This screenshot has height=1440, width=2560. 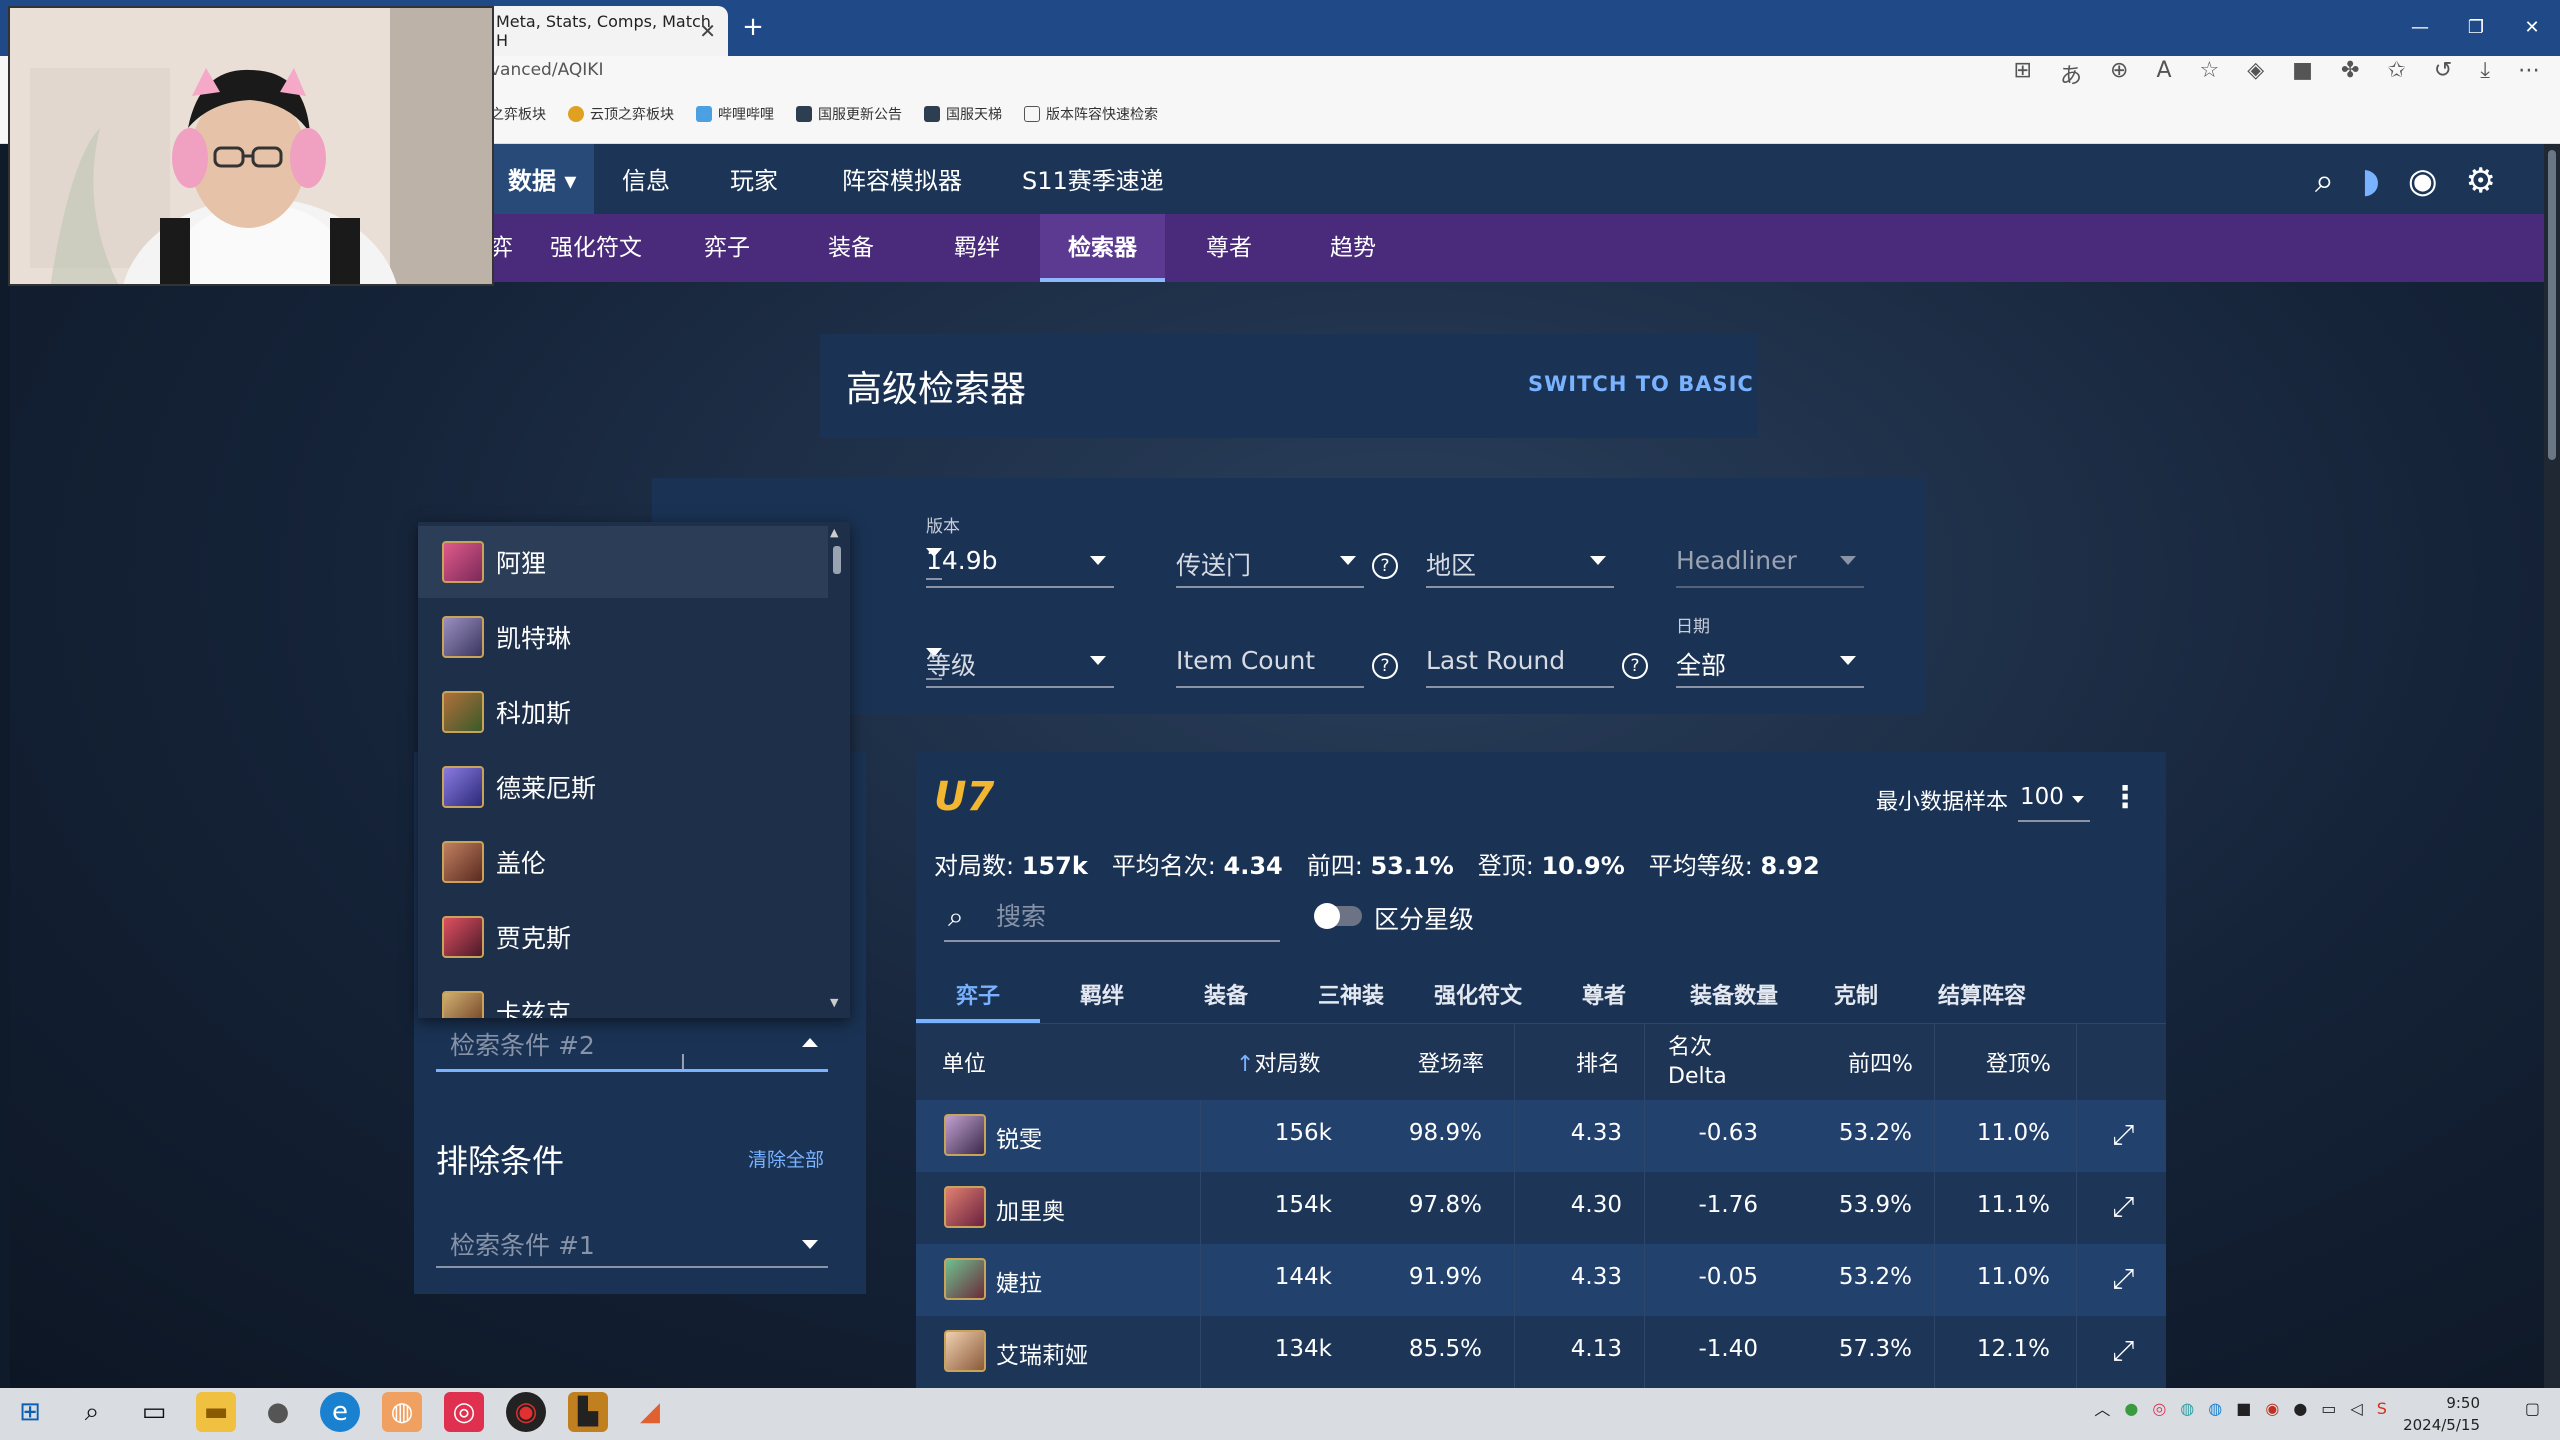 What do you see at coordinates (2441, 1414) in the screenshot?
I see `taskbar-clock: 9:50 2024/5/15` at bounding box center [2441, 1414].